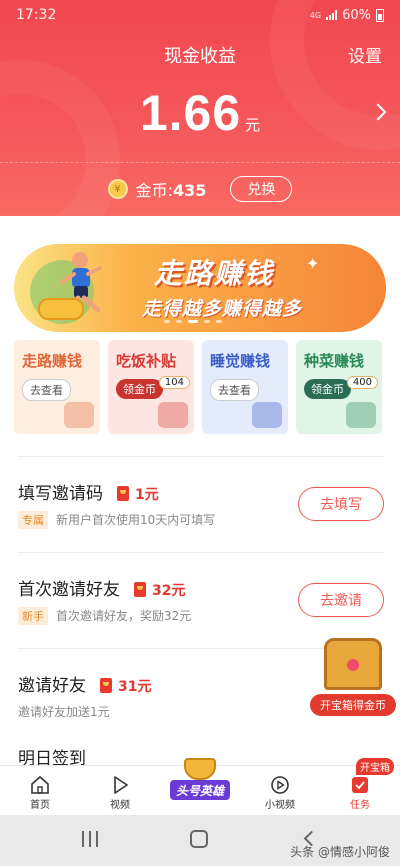 Image resolution: width=400 pixels, height=866 pixels. Describe the element at coordinates (69, 590) in the screenshot. I see `task-title-text: 首次邀请好友` at that location.